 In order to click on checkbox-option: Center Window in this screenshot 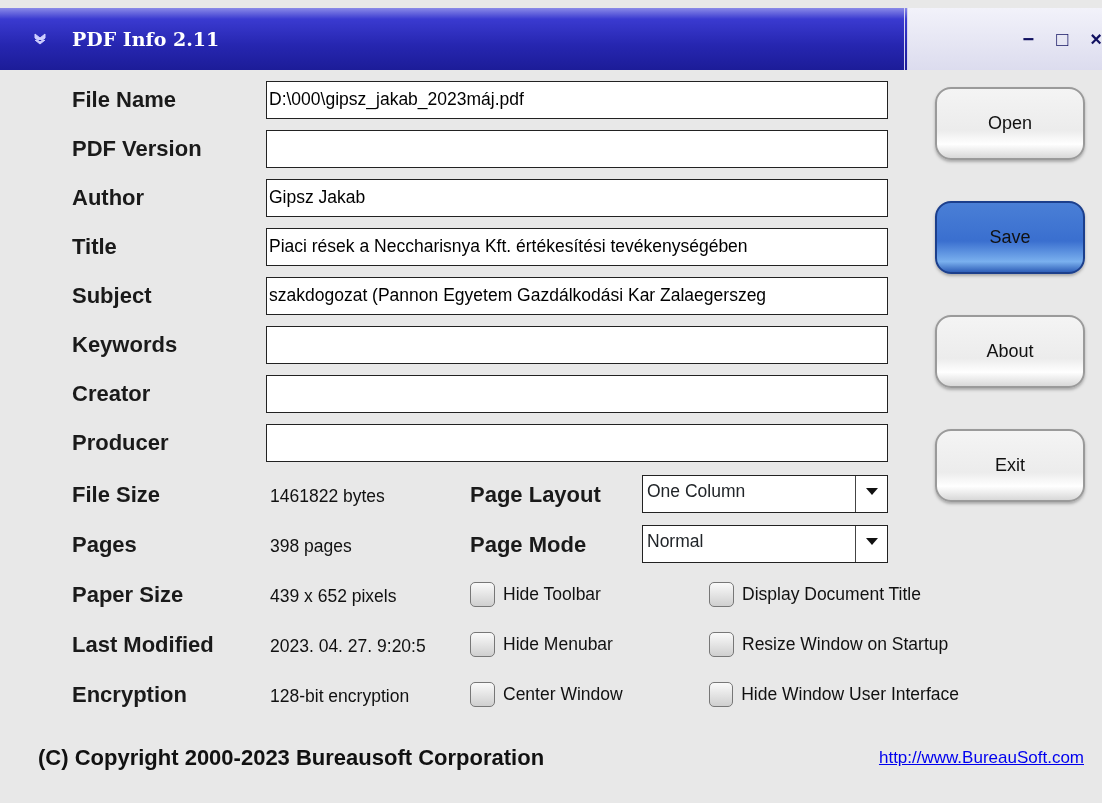, I will do `click(589, 694)`.